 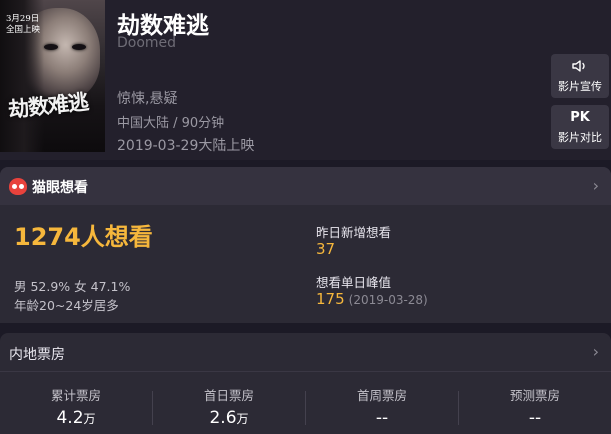 I want to click on box-office-total: 累计票房 4.2万, so click(x=76, y=406).